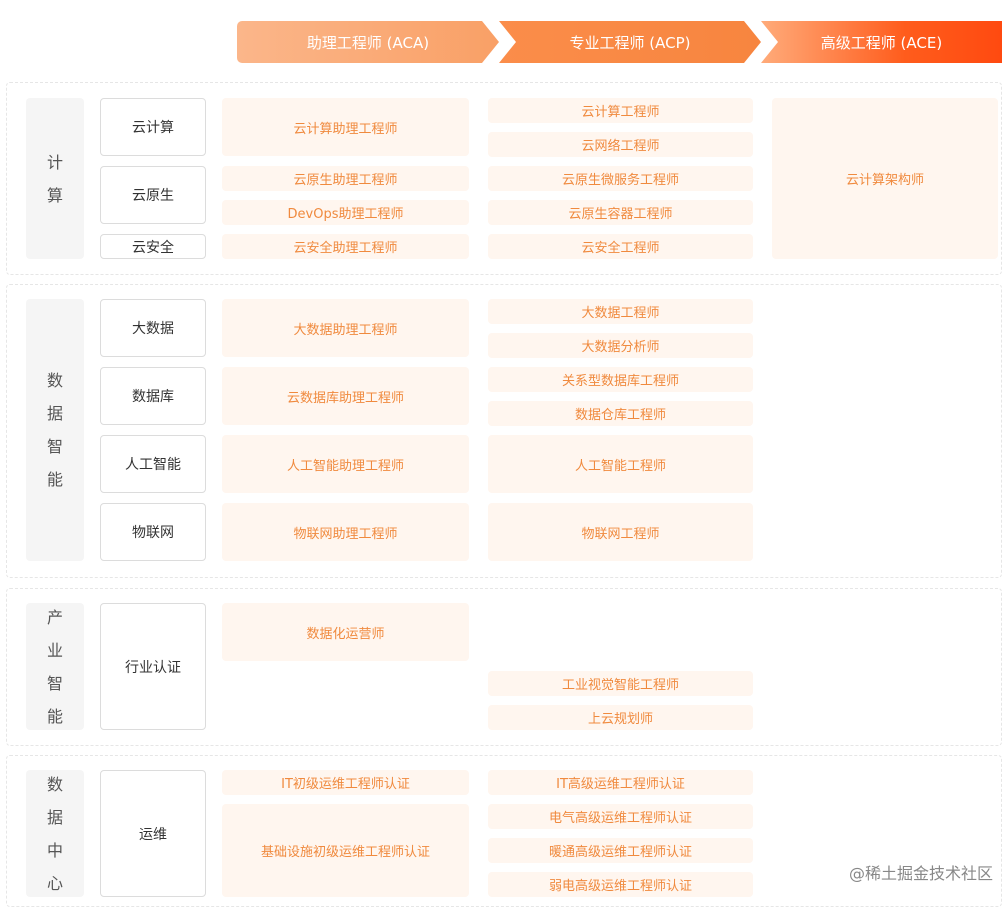 This screenshot has width=1002, height=907. I want to click on watermark: @稀土掘金技术社区, so click(920, 873).